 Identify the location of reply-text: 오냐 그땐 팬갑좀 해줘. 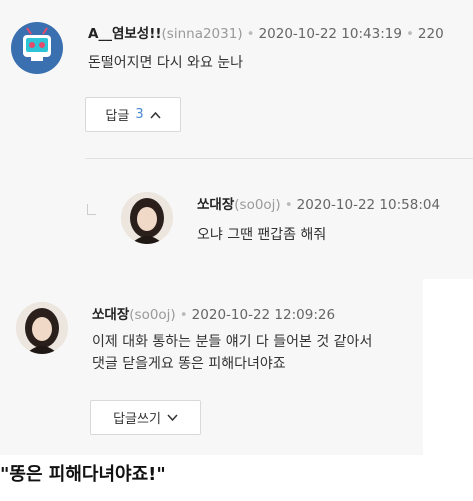
(262, 235).